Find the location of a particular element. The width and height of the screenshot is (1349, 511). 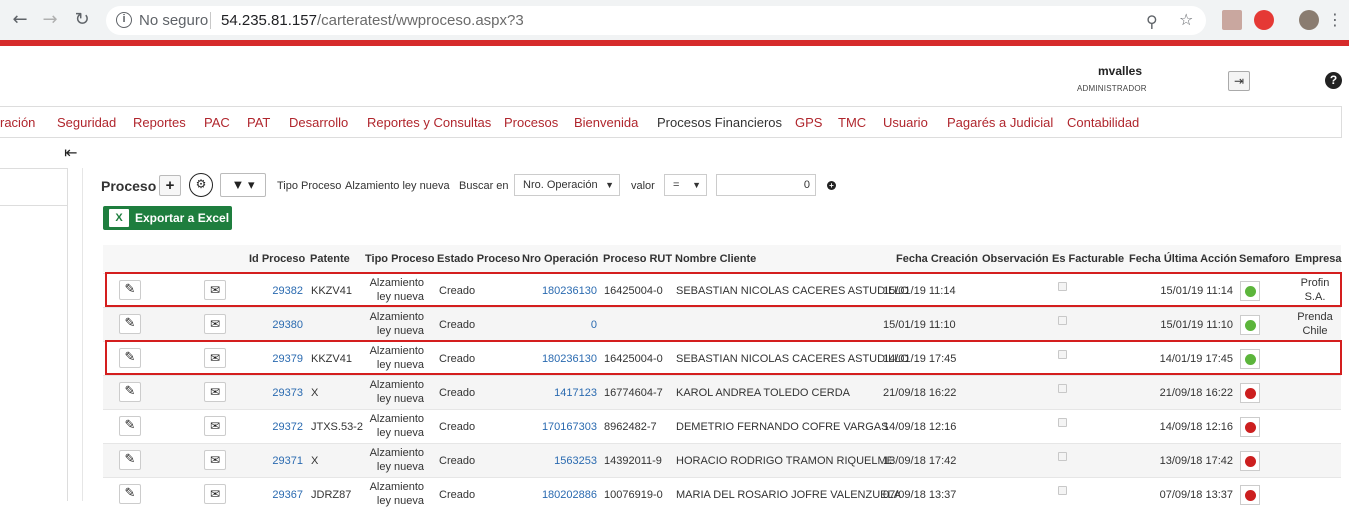

valor-label: valor is located at coordinates (643, 186).